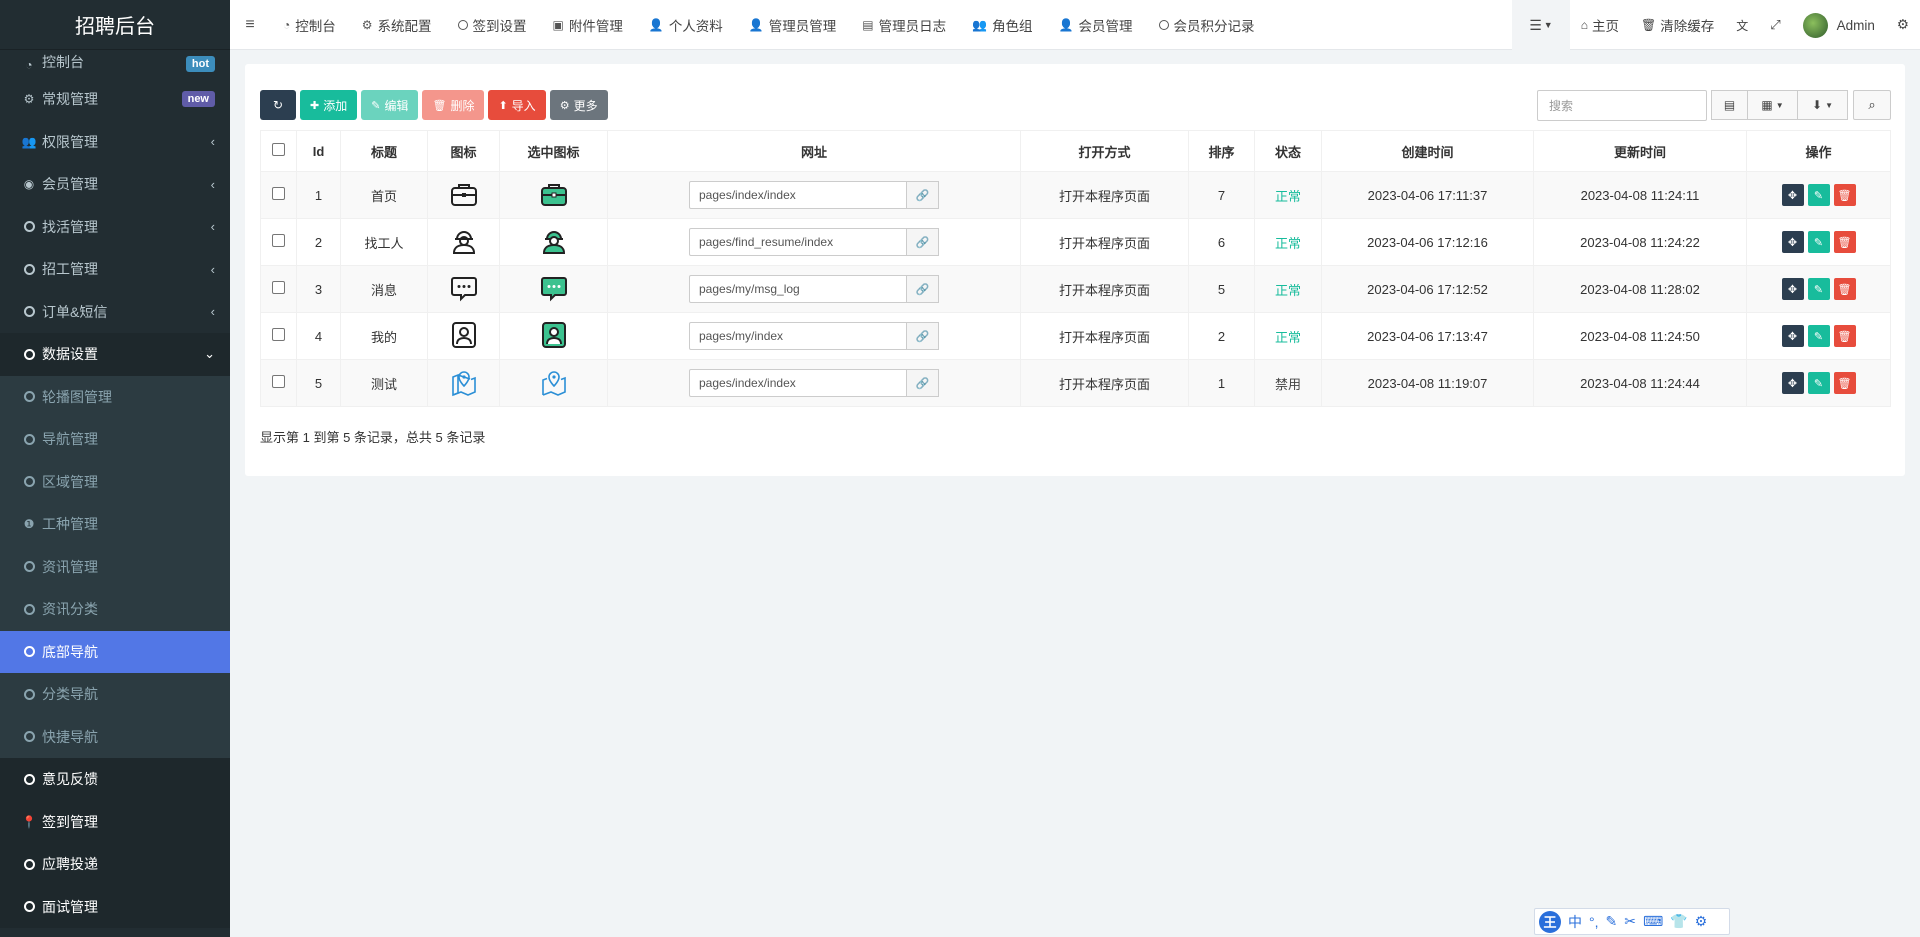  What do you see at coordinates (1773, 105) in the screenshot?
I see `columns-button: ▦ ▼` at bounding box center [1773, 105].